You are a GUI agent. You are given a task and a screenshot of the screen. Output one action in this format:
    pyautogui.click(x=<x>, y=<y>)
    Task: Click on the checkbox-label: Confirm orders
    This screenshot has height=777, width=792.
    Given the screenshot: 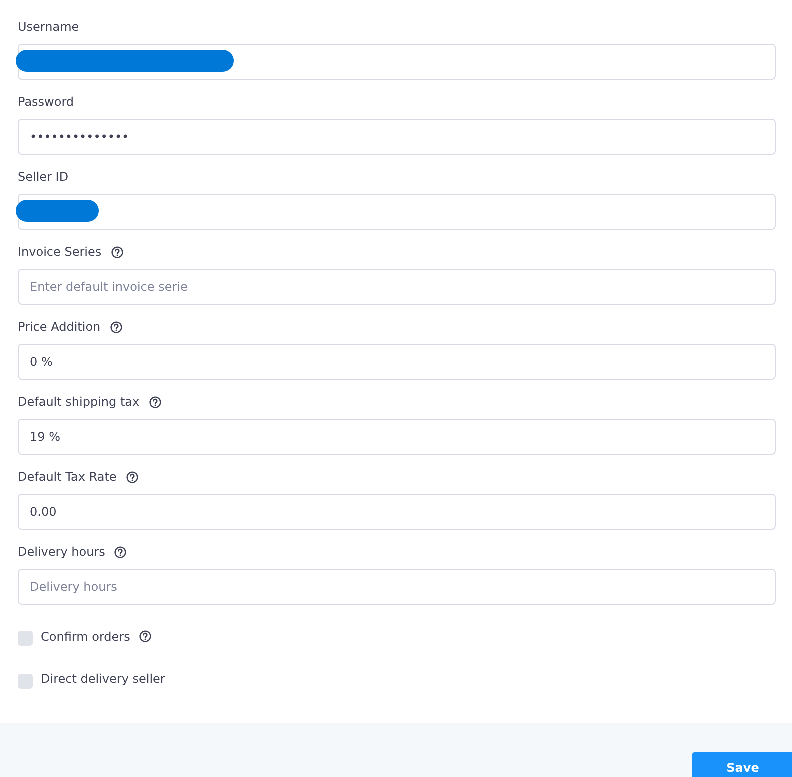 What is the action you would take?
    pyautogui.click(x=85, y=637)
    